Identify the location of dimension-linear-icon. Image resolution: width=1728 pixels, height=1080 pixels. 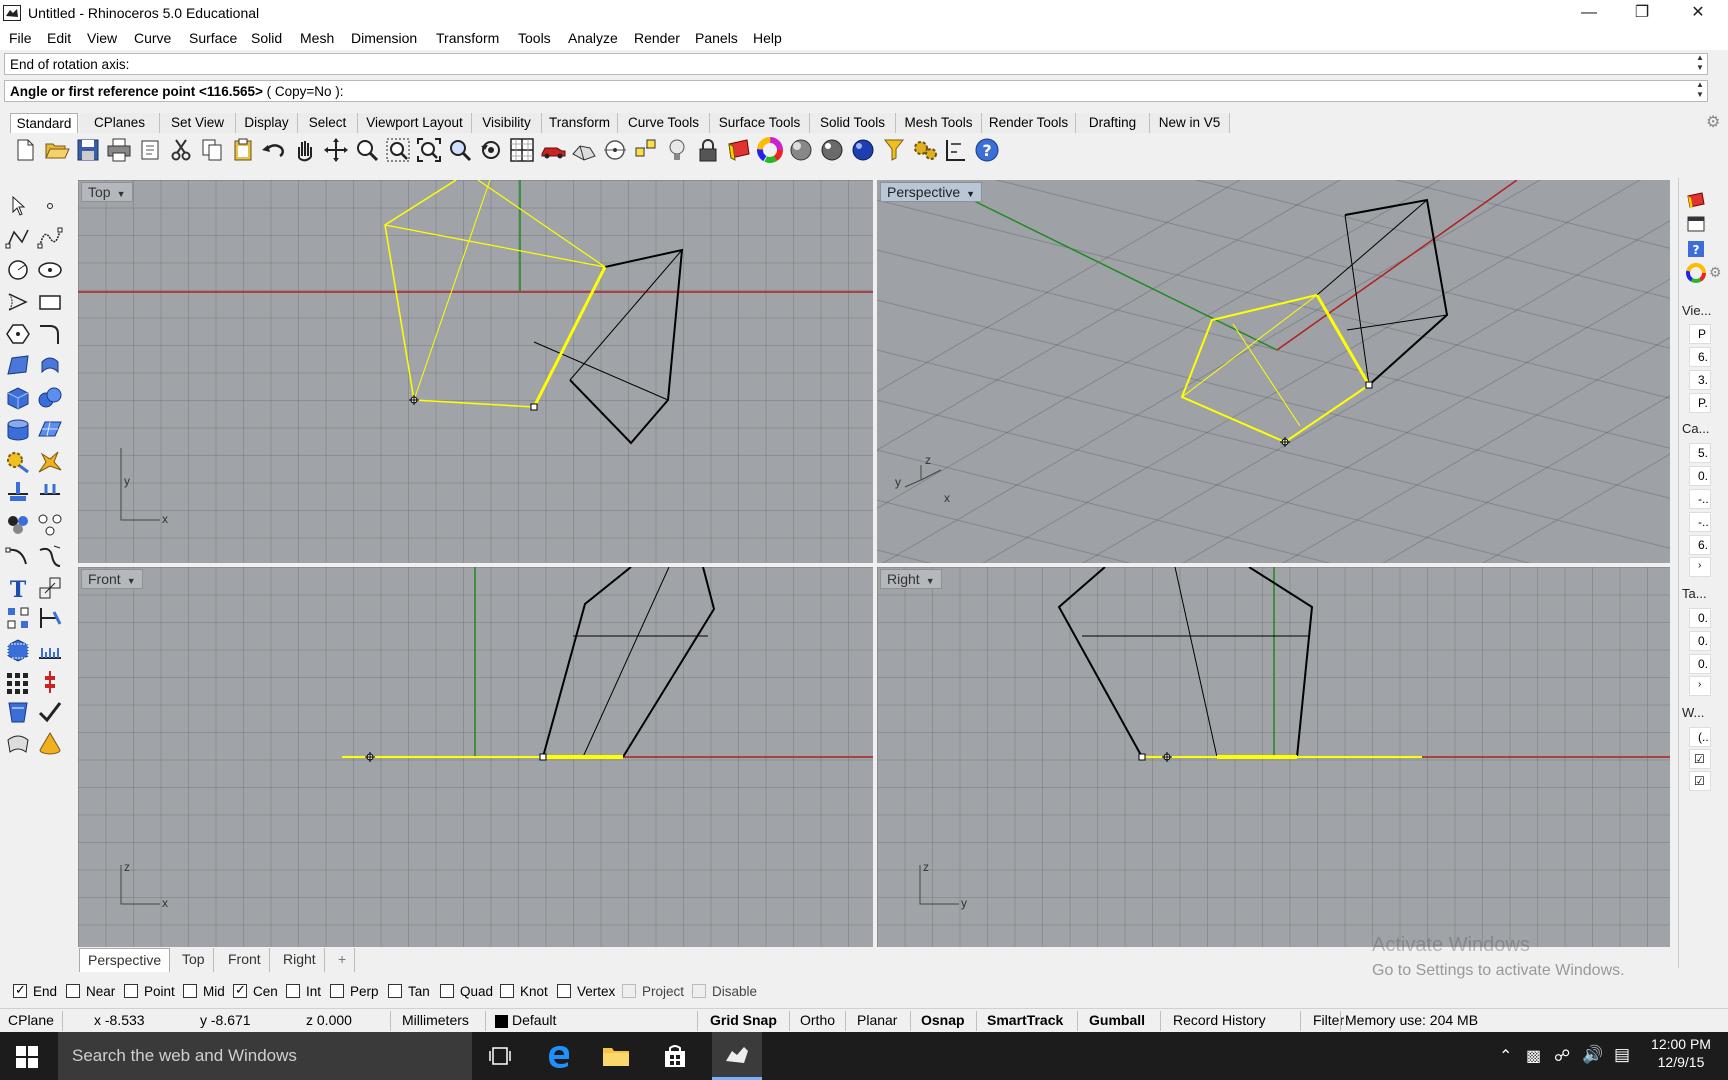
(50, 618).